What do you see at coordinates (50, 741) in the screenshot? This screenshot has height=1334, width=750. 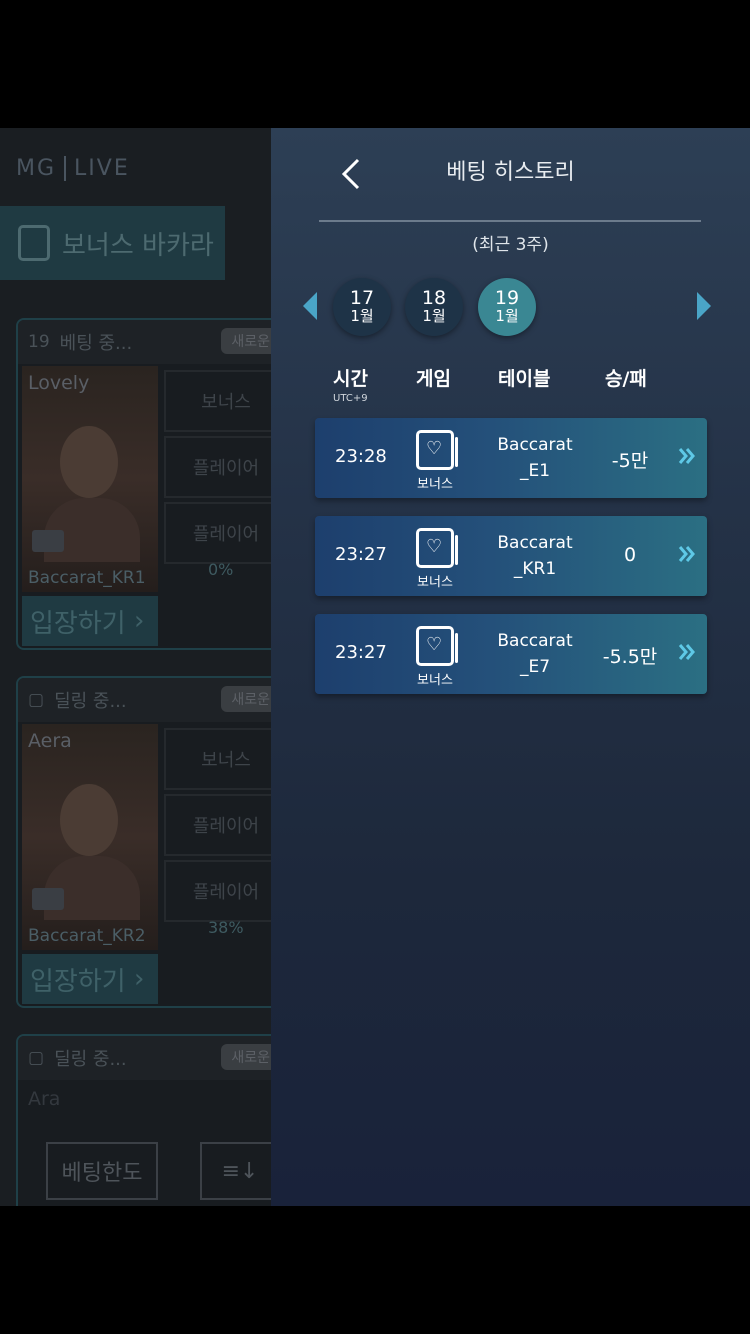 I see `dealer-name: Aera` at bounding box center [50, 741].